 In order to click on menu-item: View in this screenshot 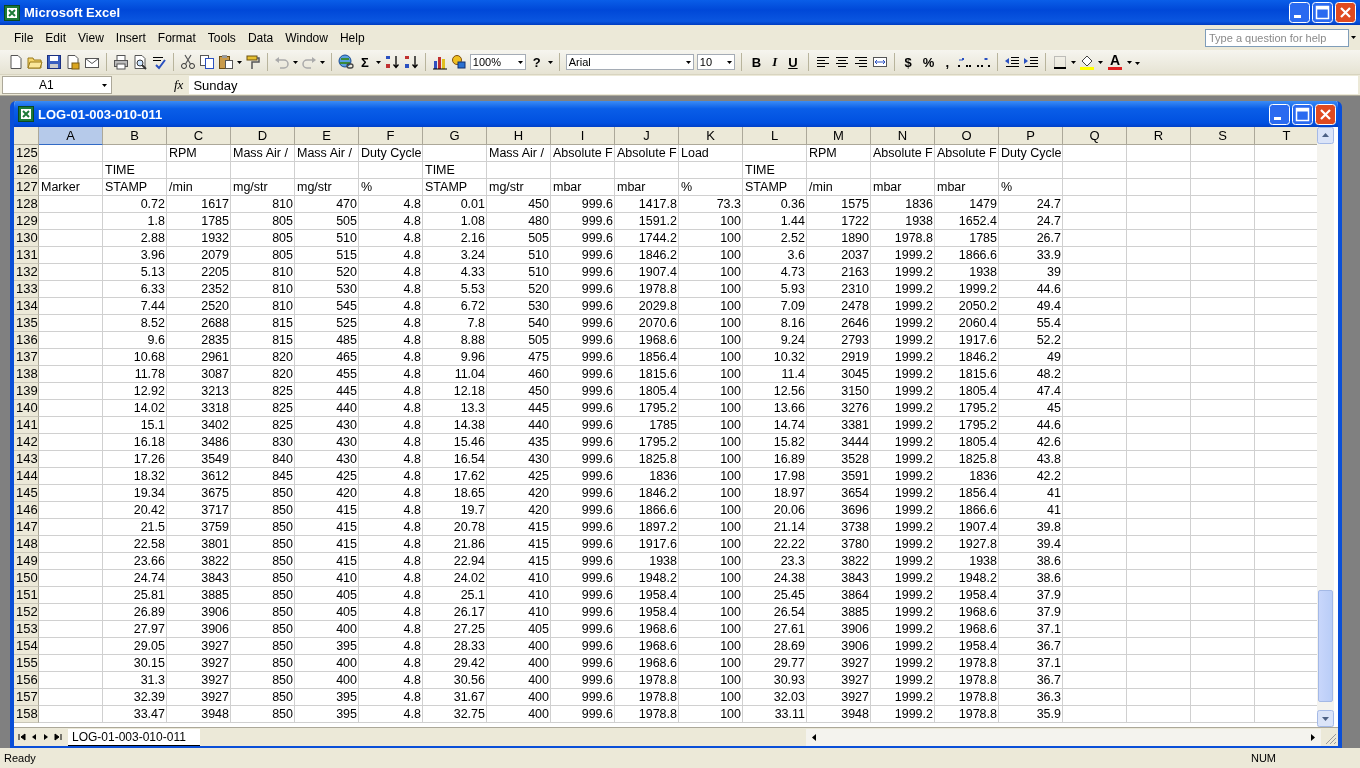, I will do `click(91, 37)`.